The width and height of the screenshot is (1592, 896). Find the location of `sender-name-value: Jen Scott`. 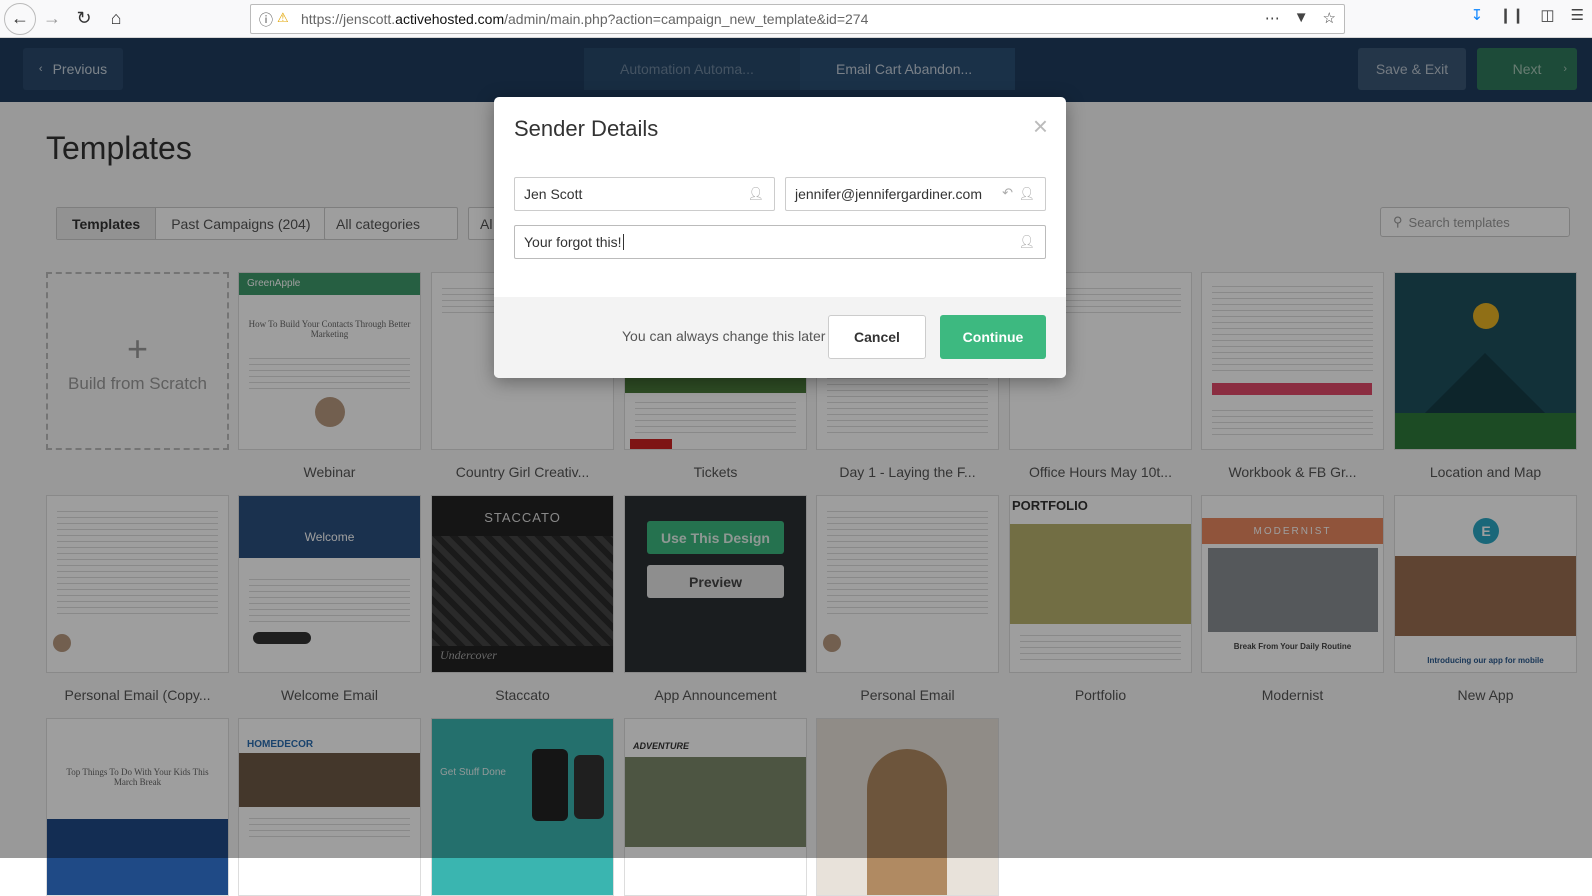

sender-name-value: Jen Scott is located at coordinates (553, 194).